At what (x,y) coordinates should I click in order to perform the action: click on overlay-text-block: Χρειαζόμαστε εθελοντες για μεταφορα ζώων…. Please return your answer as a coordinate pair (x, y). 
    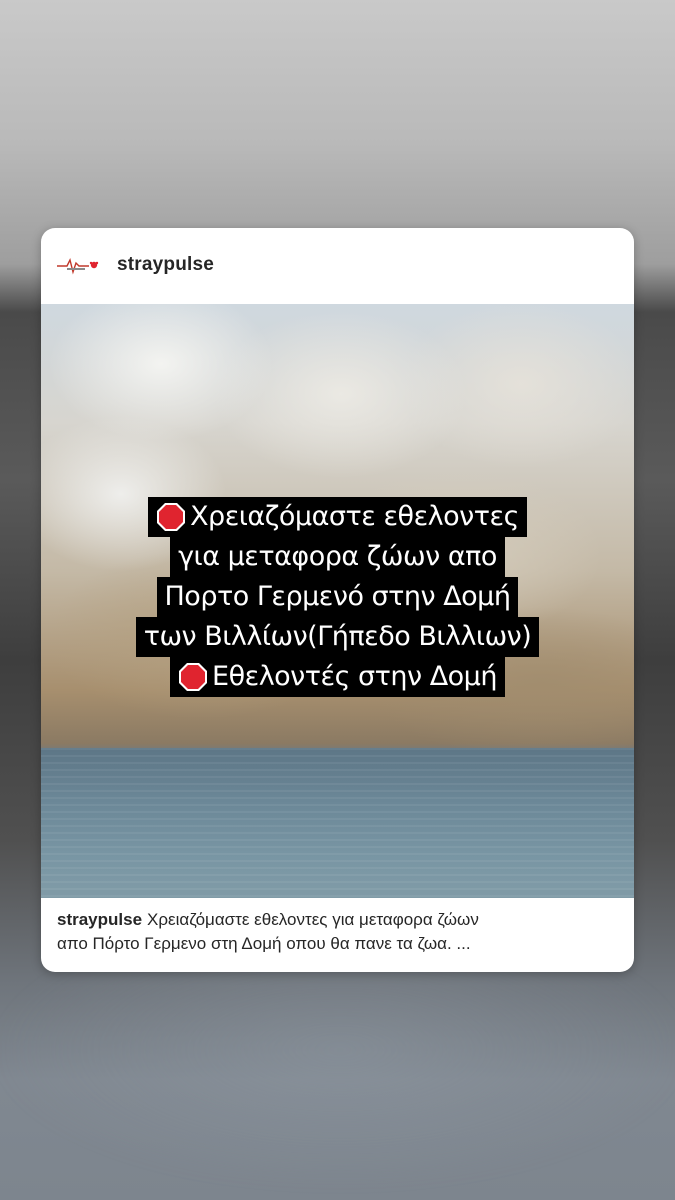
    Looking at the image, I should click on (337, 597).